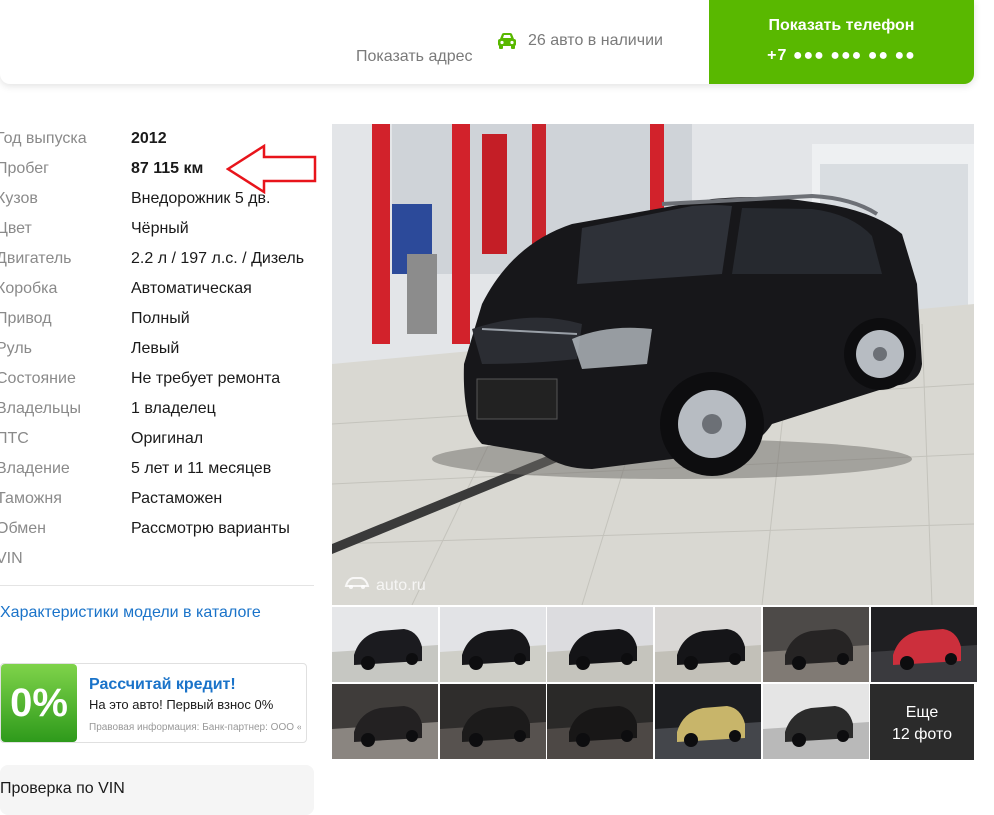 The width and height of the screenshot is (994, 815). I want to click on spec-row: Цвет Чёрный, so click(158, 235).